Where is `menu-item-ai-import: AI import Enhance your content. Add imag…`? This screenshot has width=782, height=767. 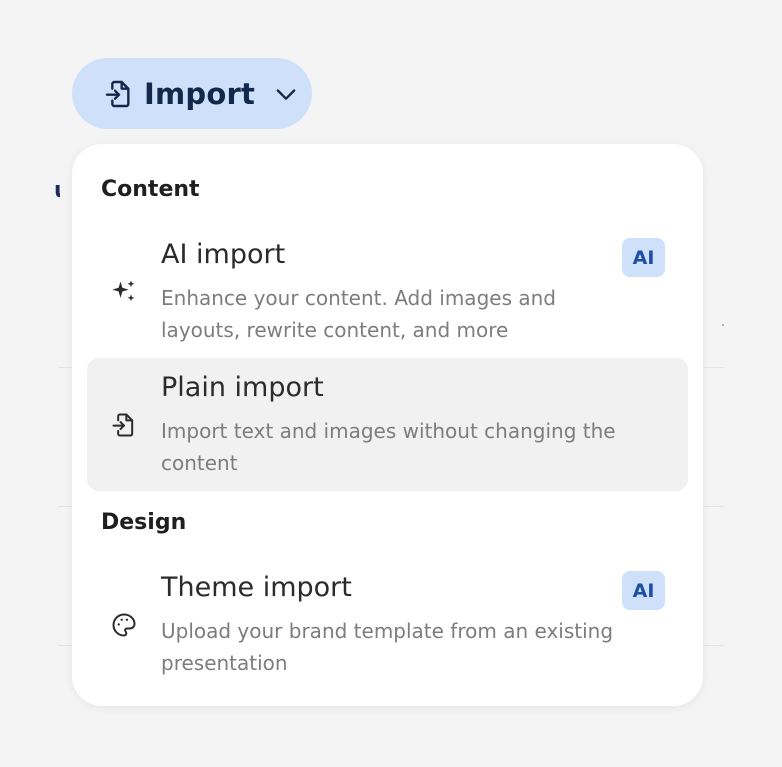 menu-item-ai-import: AI import Enhance your content. Add imag… is located at coordinates (387, 291).